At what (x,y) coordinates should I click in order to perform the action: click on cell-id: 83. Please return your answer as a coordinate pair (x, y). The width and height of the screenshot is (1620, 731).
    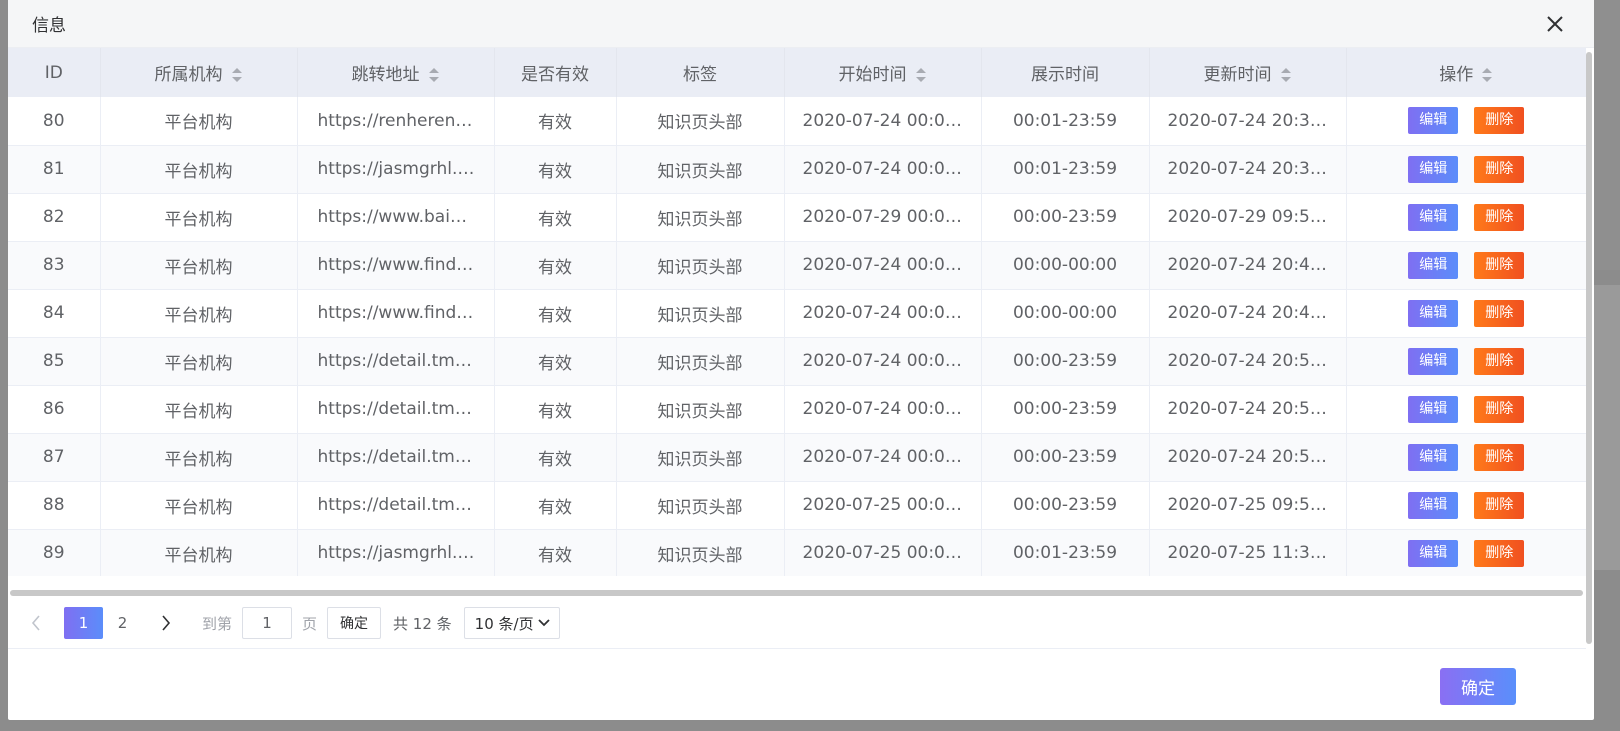
    Looking at the image, I should click on (54, 265).